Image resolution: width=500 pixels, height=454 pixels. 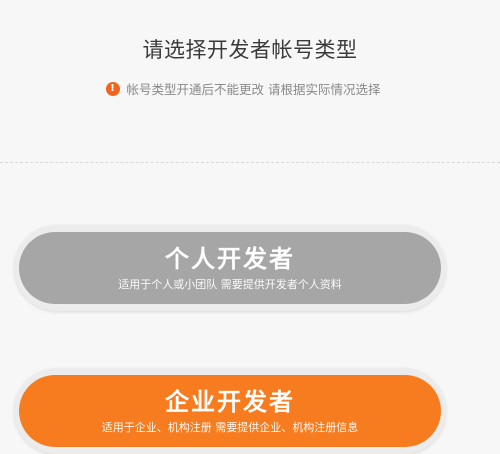 I want to click on notice-bar: ! 帐号类型开通后不能更改 请根据实际情况选择, so click(x=250, y=88).